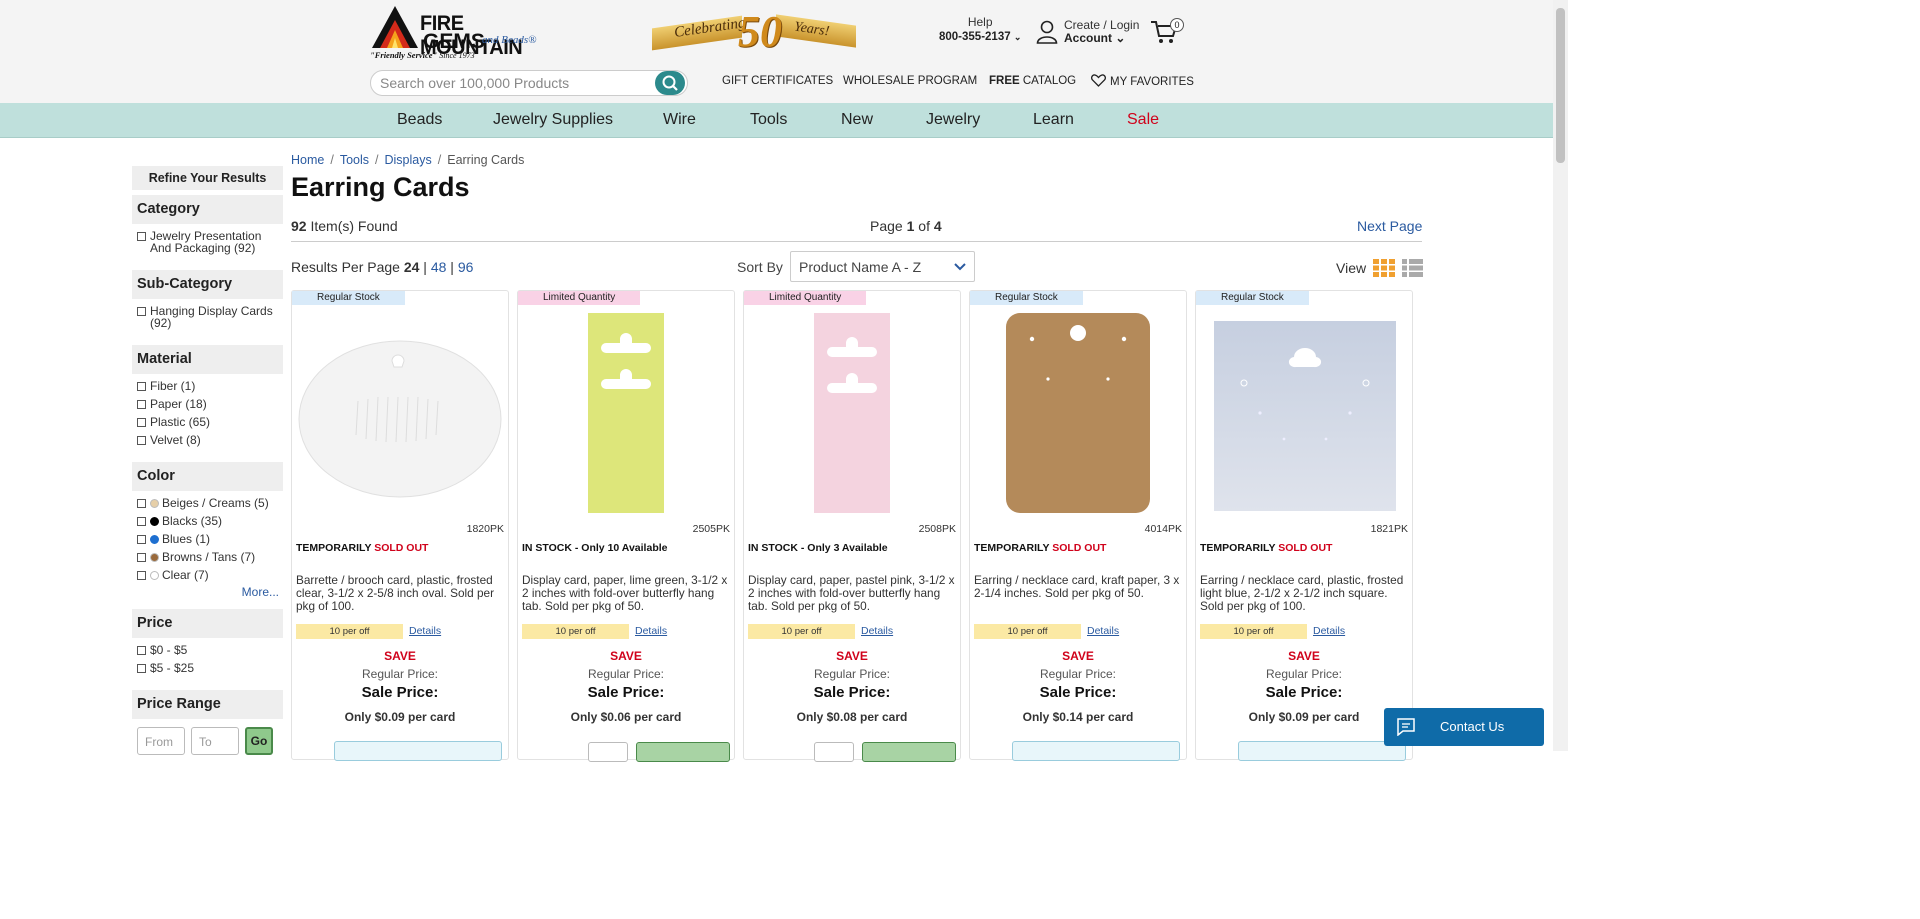  Describe the element at coordinates (1143, 120) in the screenshot. I see `nav-sale: Sale` at that location.